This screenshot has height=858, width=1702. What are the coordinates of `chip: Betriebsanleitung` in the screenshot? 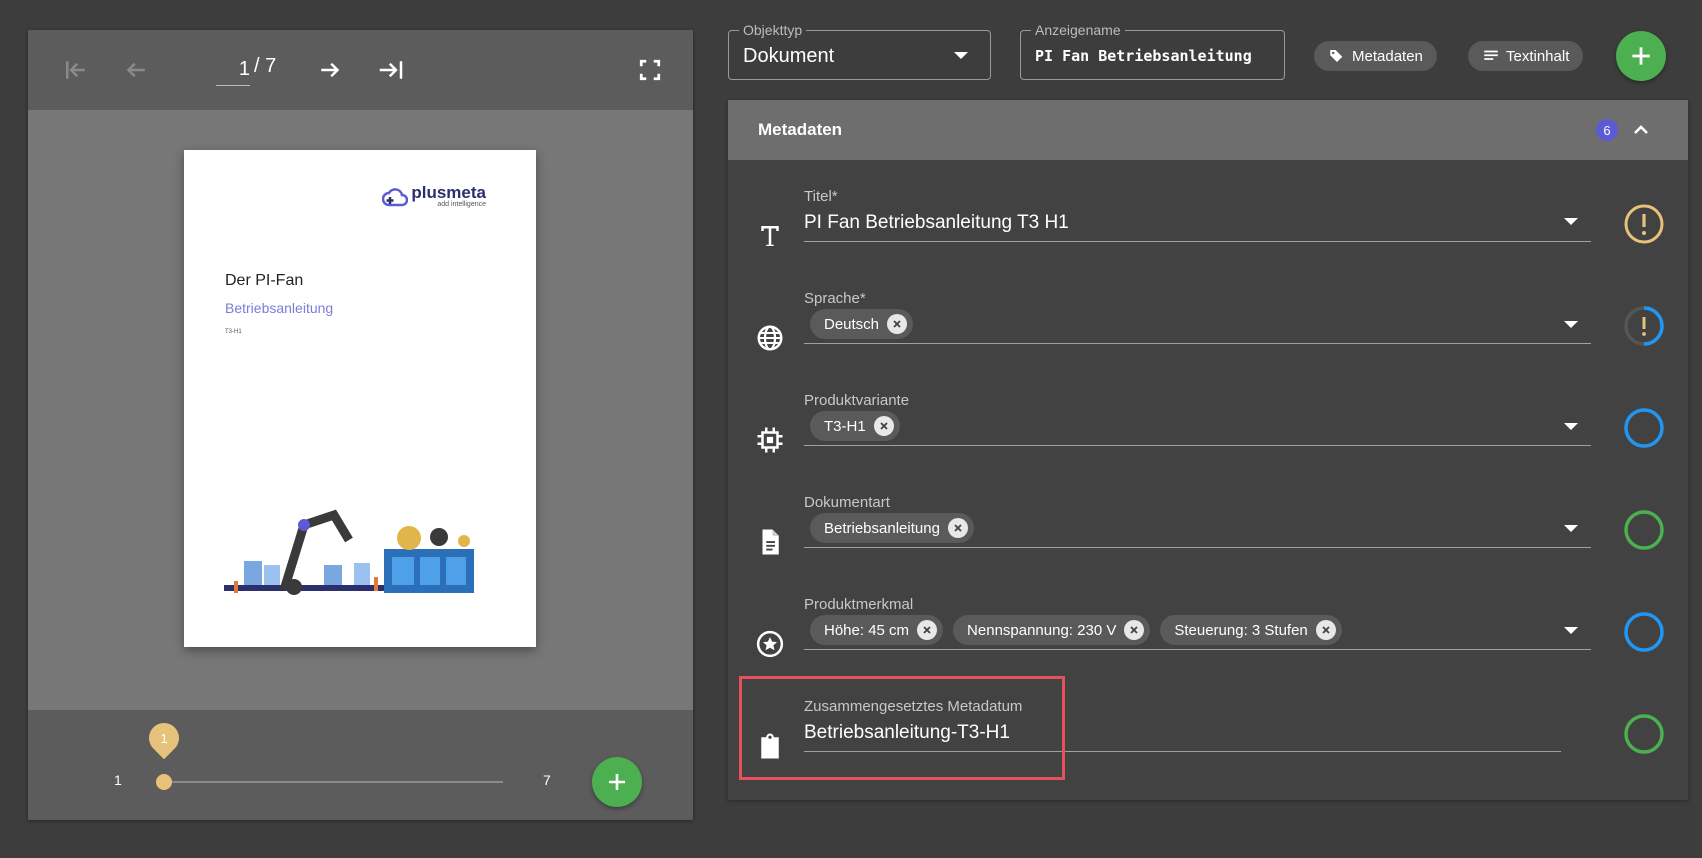 It's located at (892, 528).